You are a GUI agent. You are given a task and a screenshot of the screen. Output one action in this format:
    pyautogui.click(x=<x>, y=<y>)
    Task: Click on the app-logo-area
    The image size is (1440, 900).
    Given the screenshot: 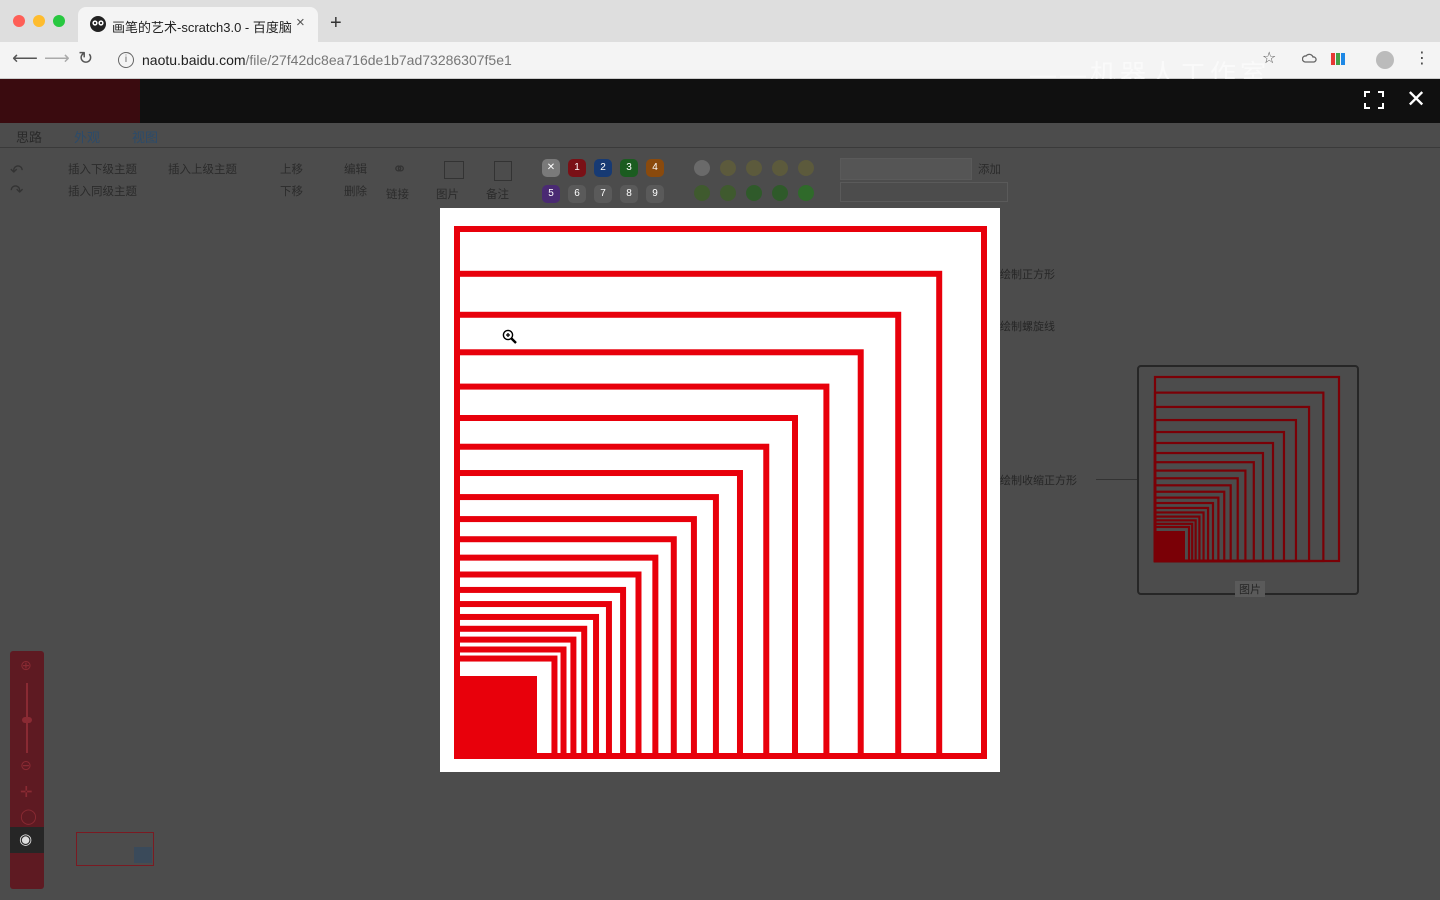 What is the action you would take?
    pyautogui.click(x=70, y=101)
    